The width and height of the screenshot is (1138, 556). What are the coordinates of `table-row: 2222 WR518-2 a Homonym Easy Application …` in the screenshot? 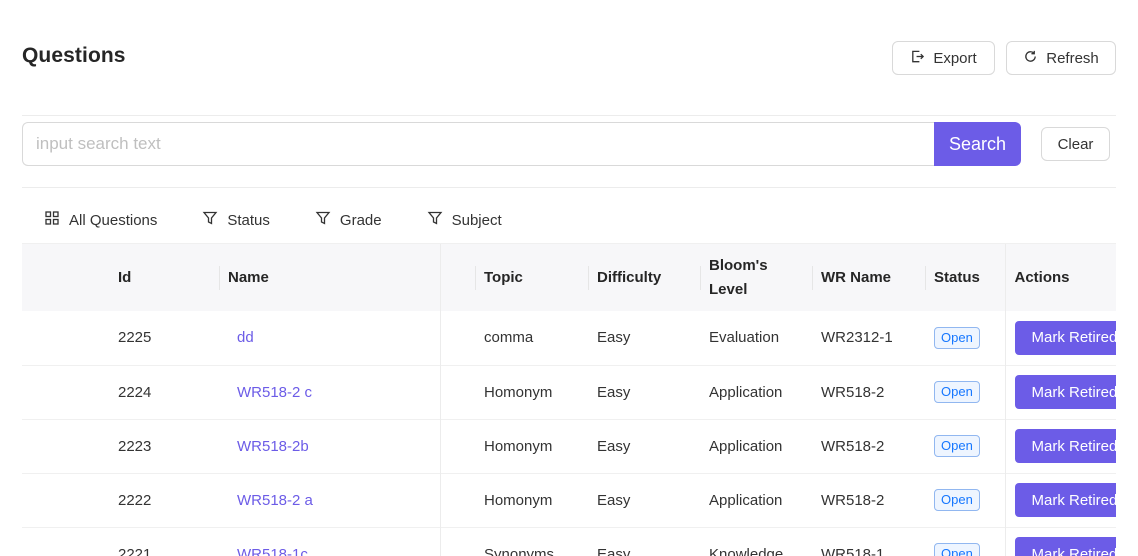 It's located at (569, 500).